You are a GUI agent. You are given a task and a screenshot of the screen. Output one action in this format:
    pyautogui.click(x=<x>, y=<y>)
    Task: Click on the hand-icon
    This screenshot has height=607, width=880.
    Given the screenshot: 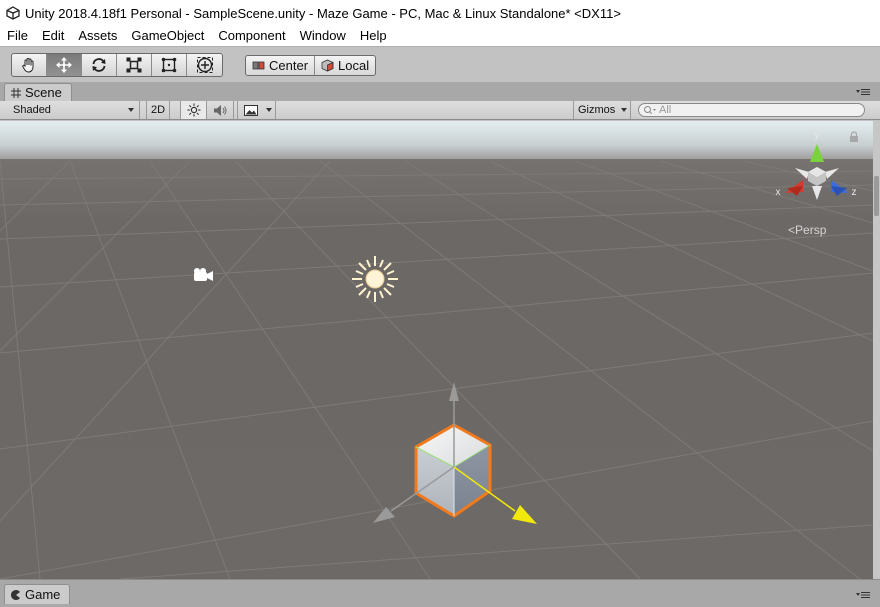 What is the action you would take?
    pyautogui.click(x=28, y=65)
    